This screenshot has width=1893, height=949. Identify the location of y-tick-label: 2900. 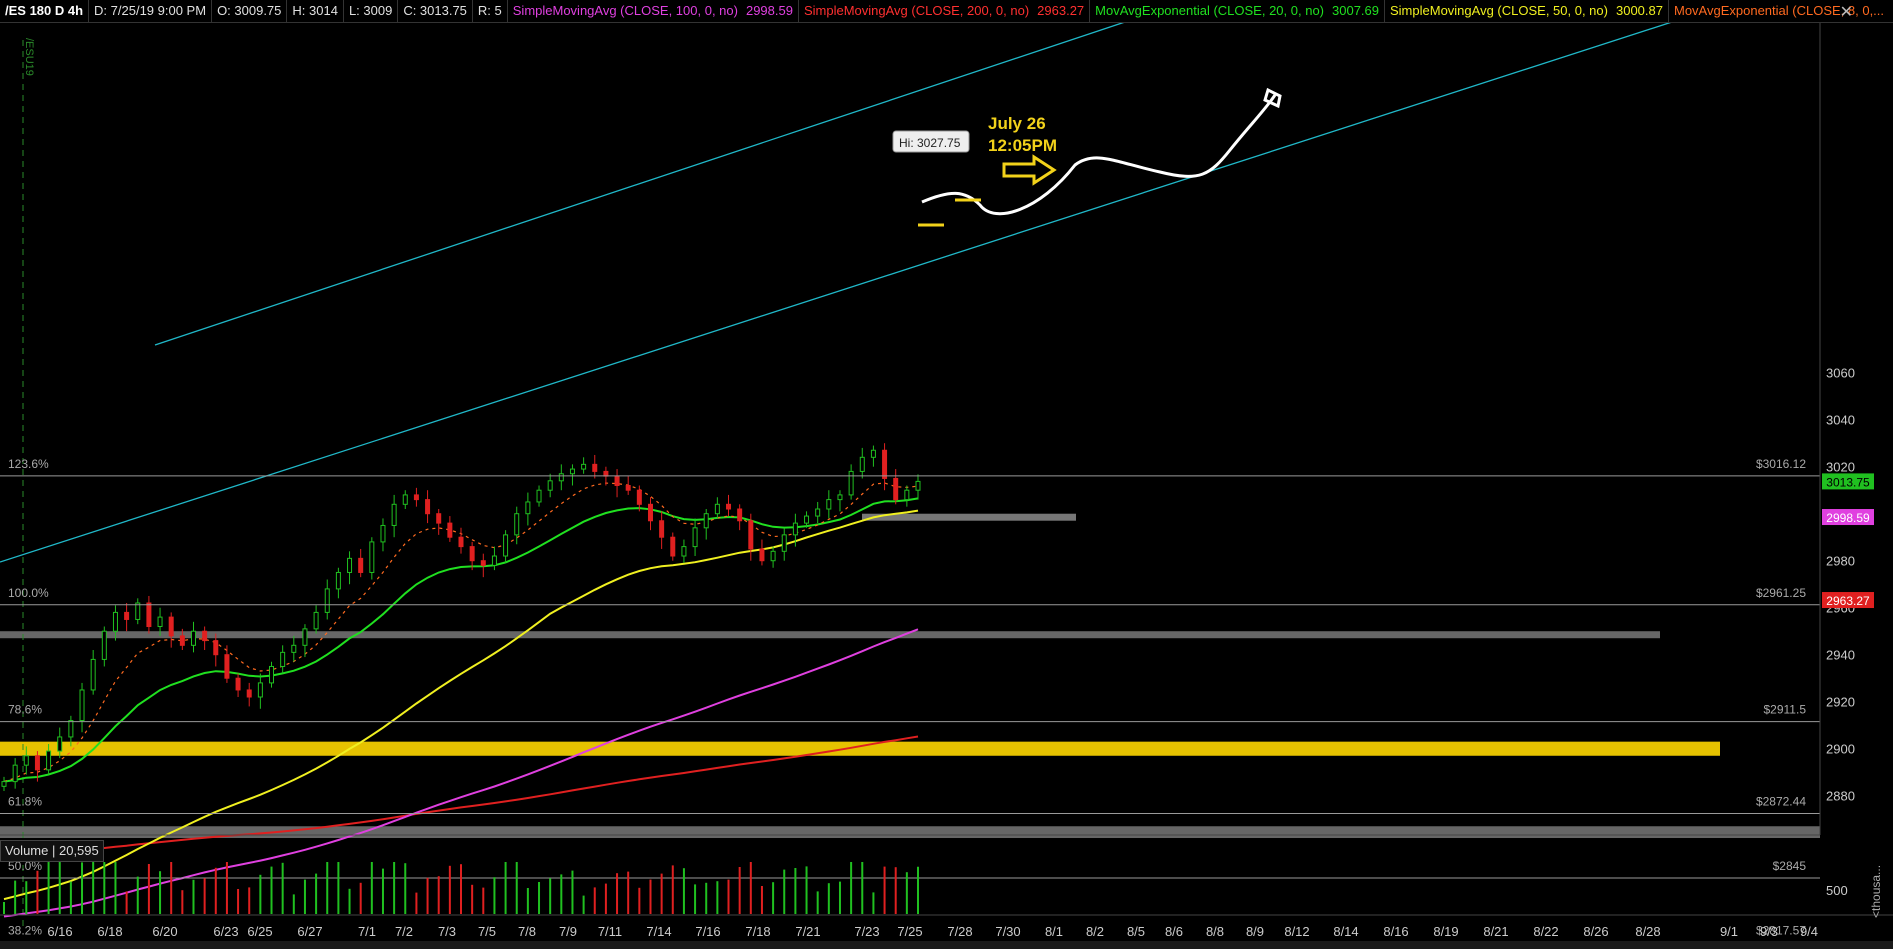
(1840, 749).